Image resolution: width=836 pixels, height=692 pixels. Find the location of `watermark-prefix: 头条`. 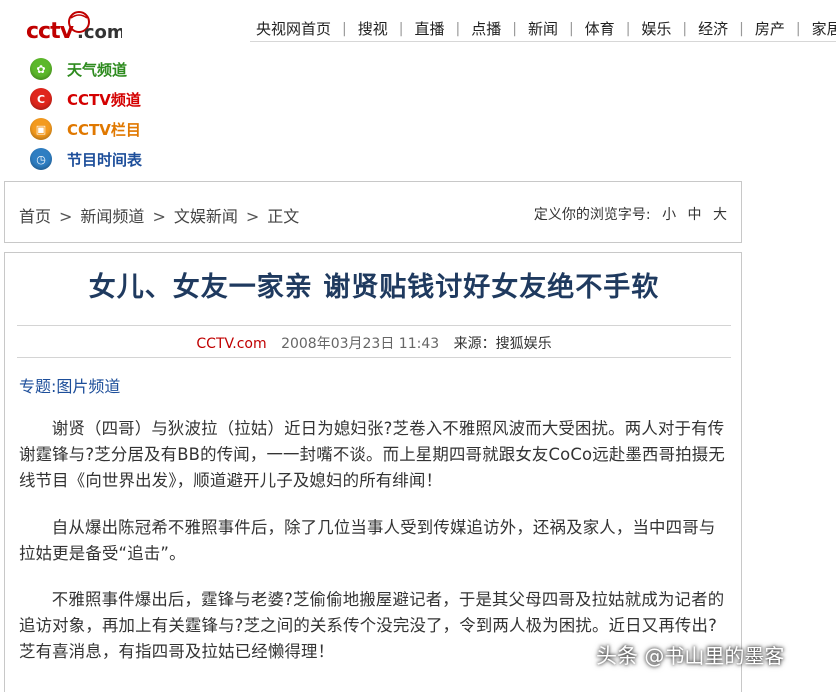

watermark-prefix: 头条 is located at coordinates (617, 656).